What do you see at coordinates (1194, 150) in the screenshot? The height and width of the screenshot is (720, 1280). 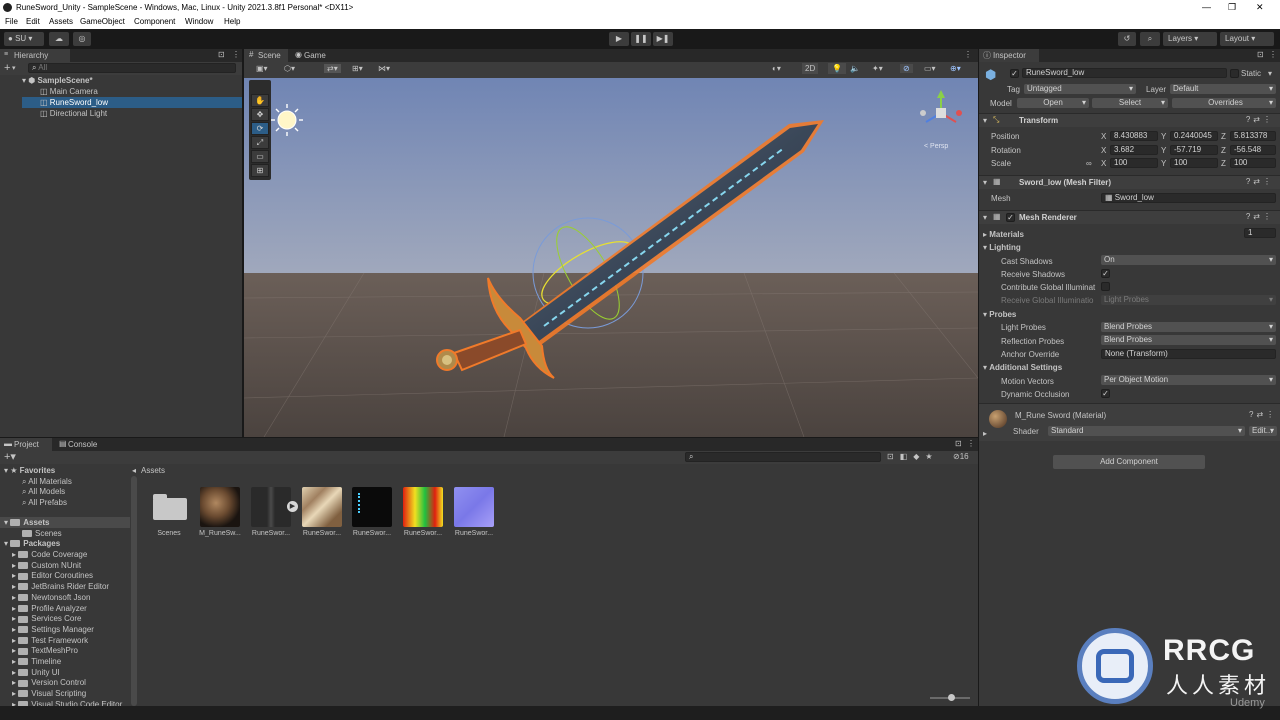 I see `rotation-y-field: -57.719` at bounding box center [1194, 150].